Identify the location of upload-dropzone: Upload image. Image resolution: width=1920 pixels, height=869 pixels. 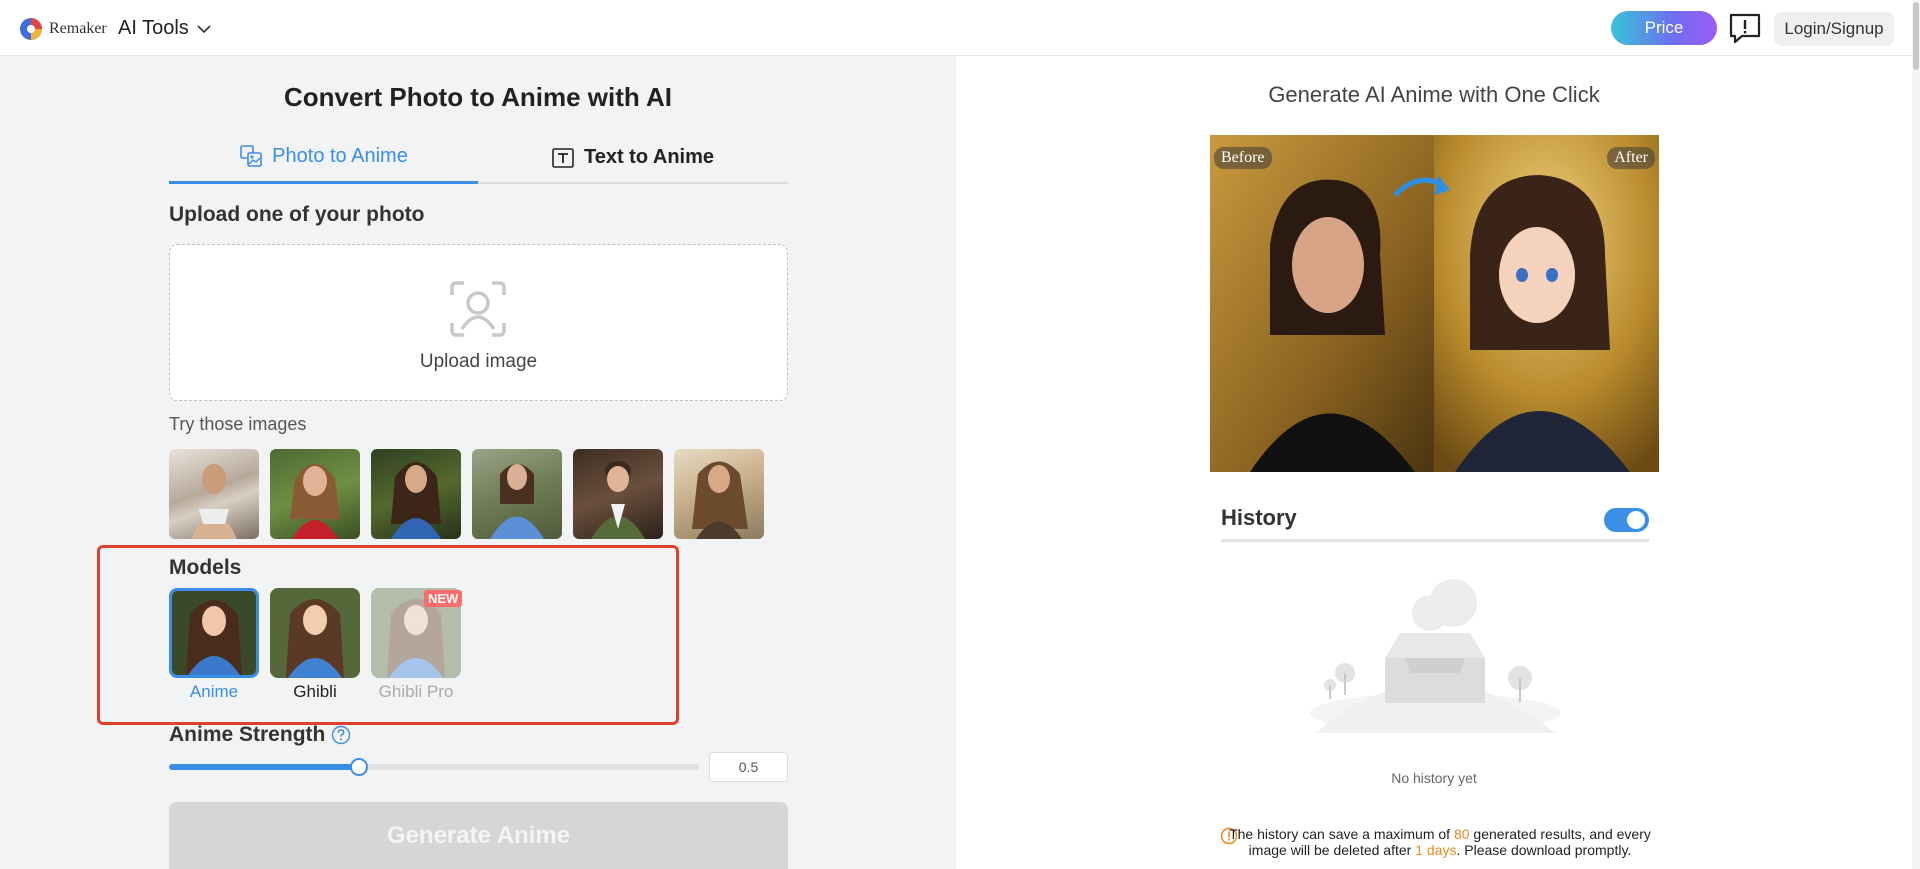
(478, 322).